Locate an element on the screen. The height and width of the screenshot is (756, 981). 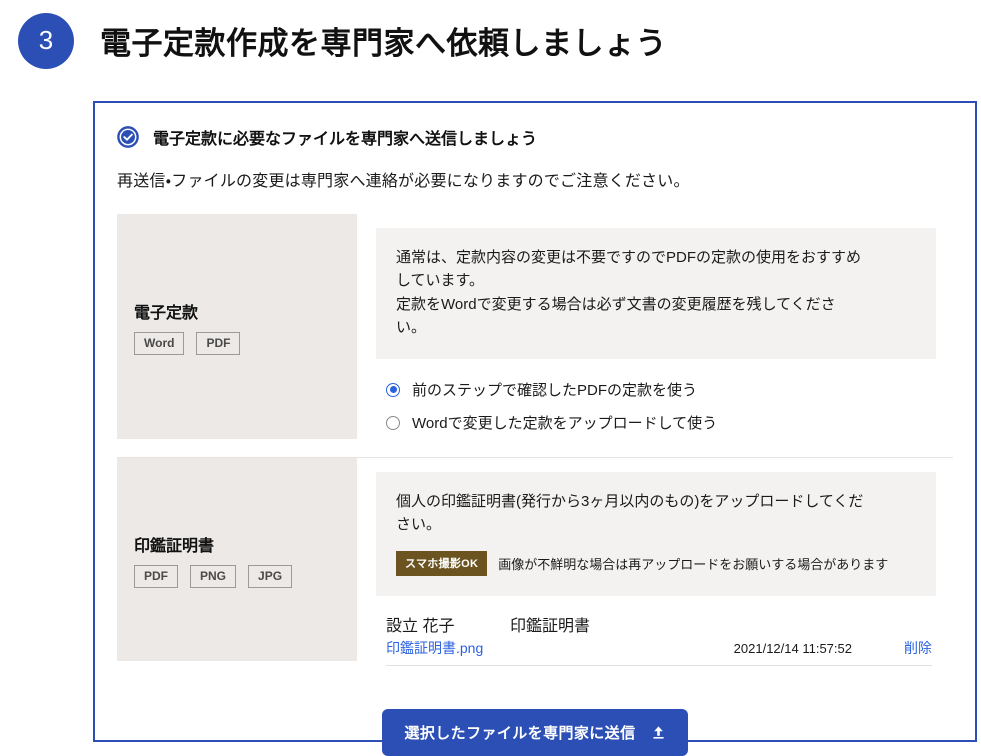
radio-indicator-selected is located at coordinates (393, 389).